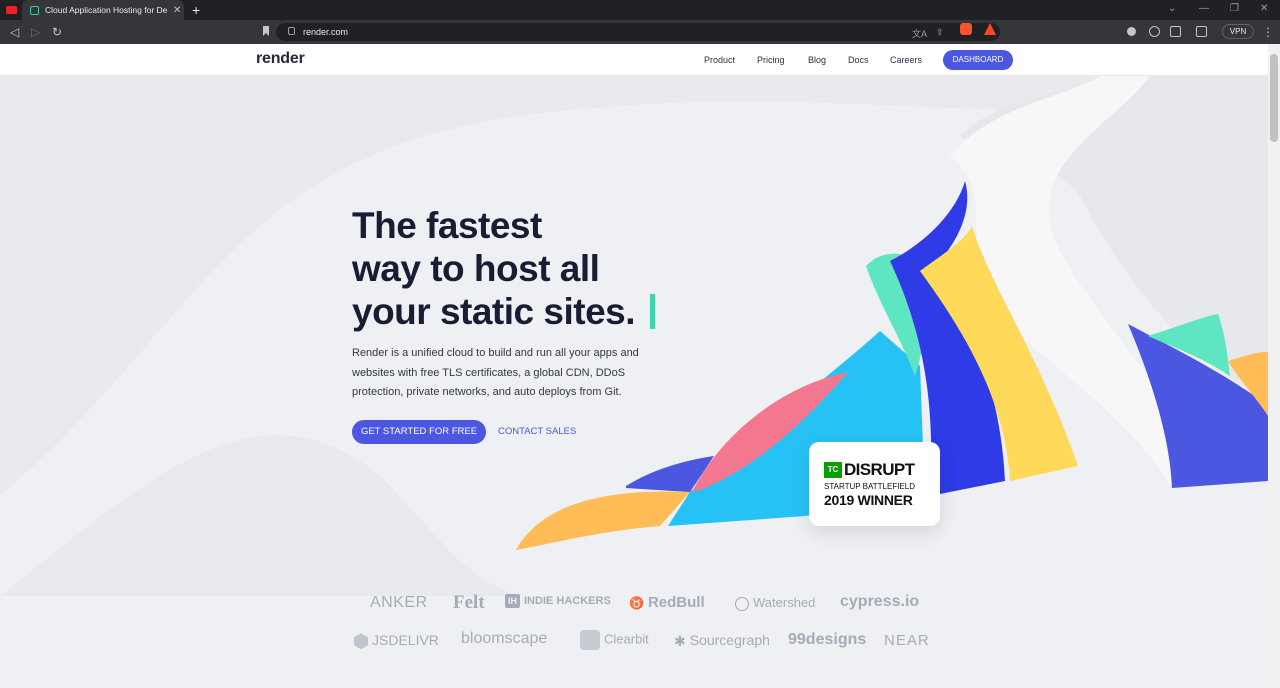  I want to click on sourcegraph-logo: ✱ Sourcegraph, so click(722, 641).